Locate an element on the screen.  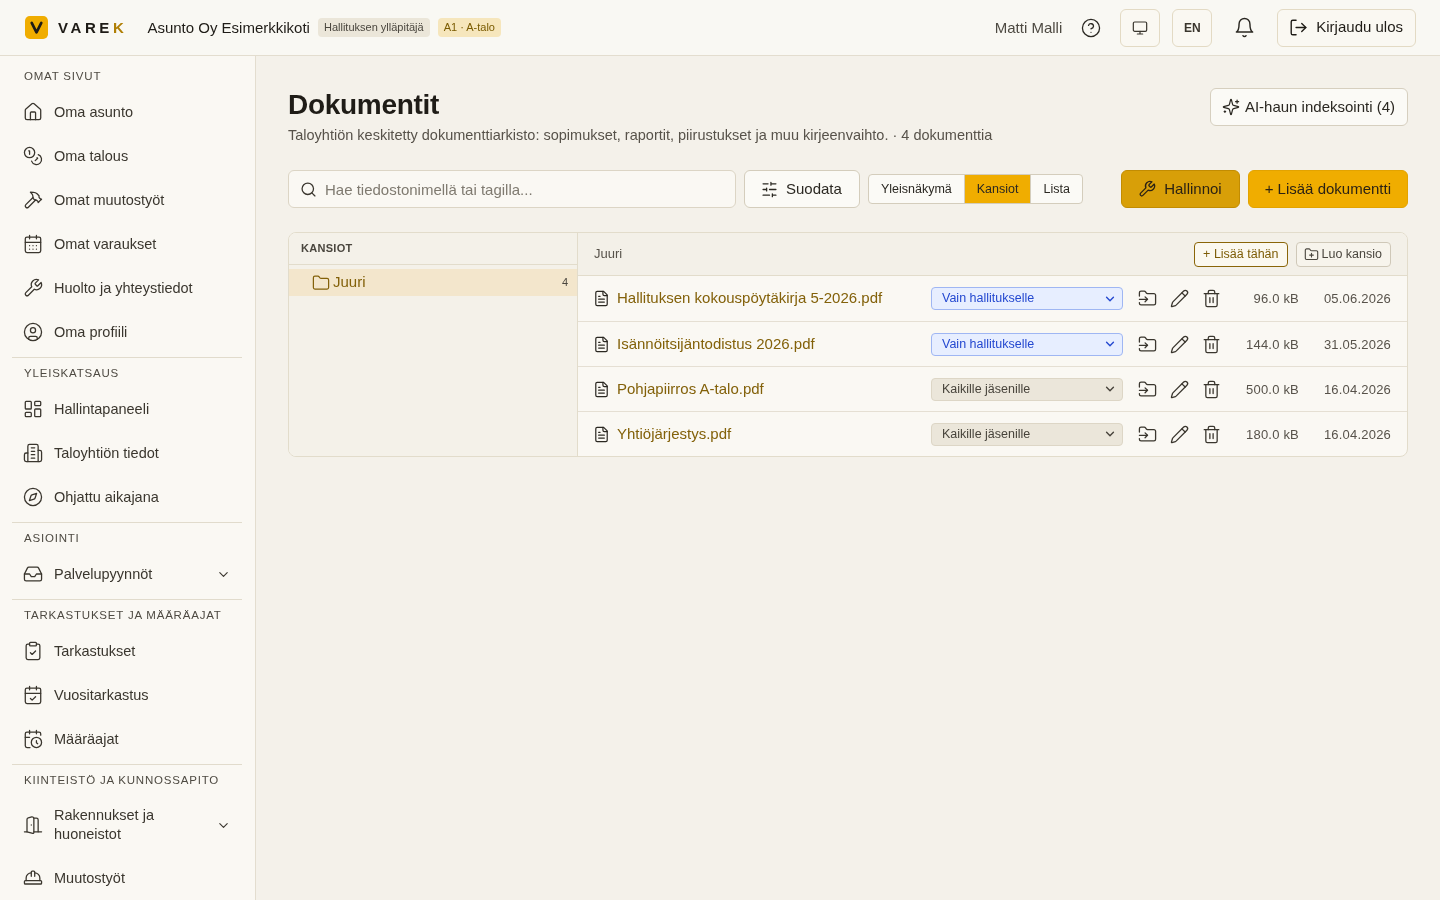
file-link: Isännöitsijäntodistus 2026.pdf is located at coordinates (716, 344).